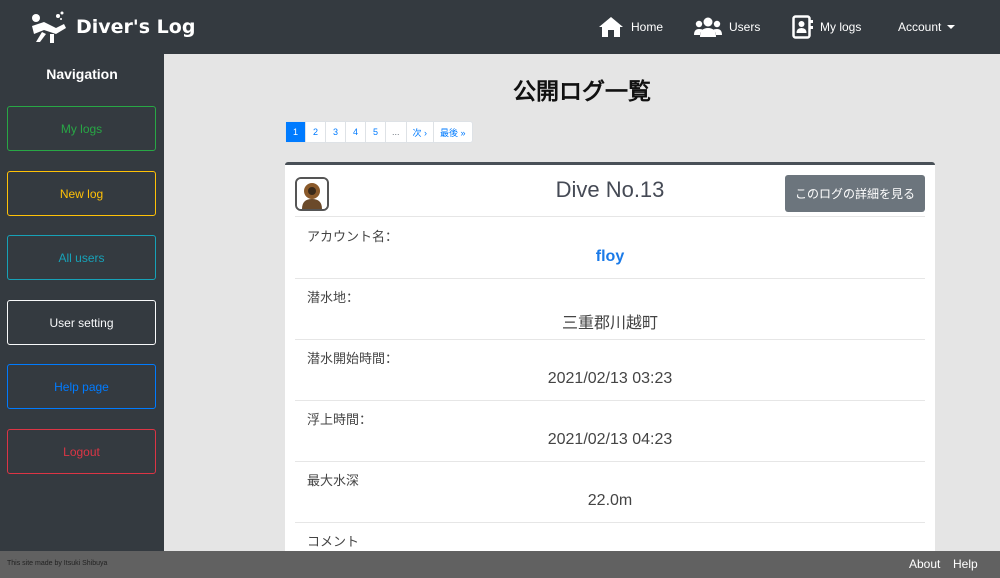 Image resolution: width=1000 pixels, height=578 pixels. I want to click on page-link-1: 1, so click(296, 132).